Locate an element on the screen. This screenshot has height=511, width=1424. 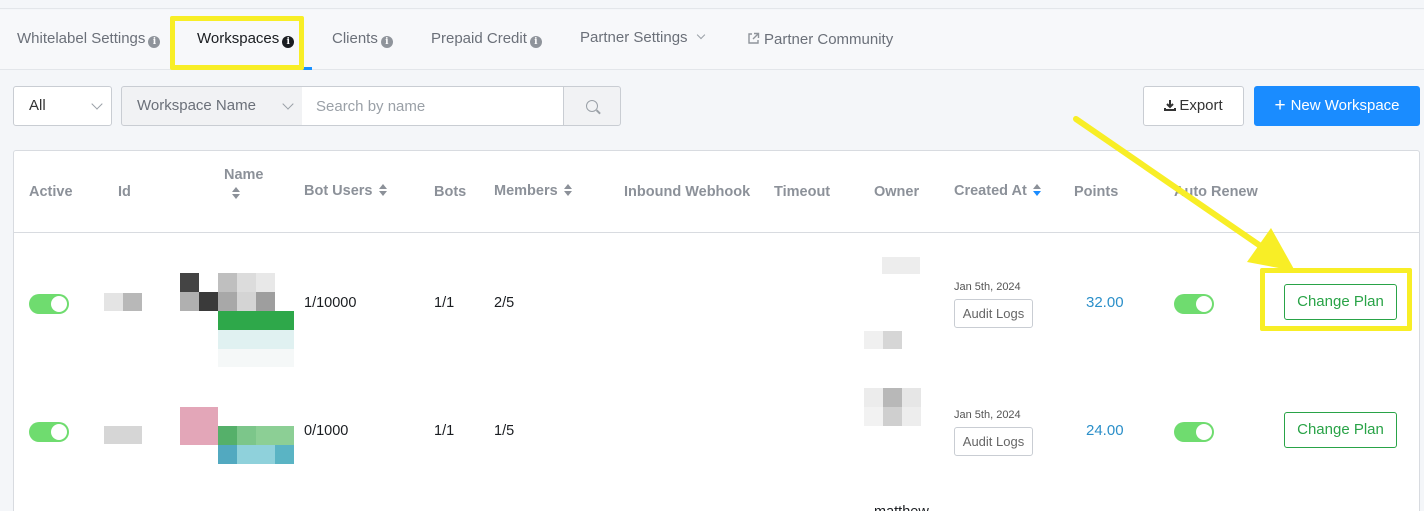
column-header-created-at: Created At is located at coordinates (998, 191).